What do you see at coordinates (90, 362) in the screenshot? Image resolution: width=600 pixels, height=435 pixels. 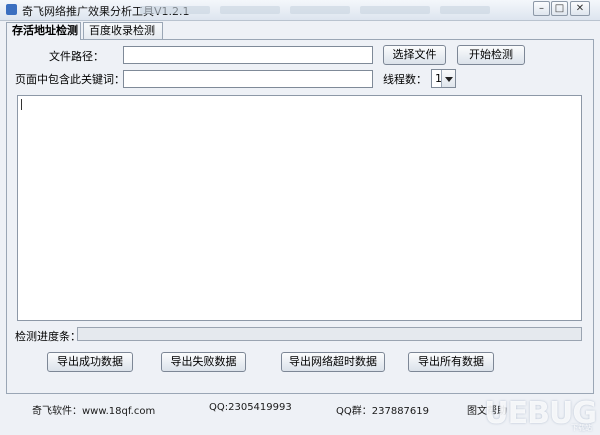 I see `export-success-button: 导出成功数据` at bounding box center [90, 362].